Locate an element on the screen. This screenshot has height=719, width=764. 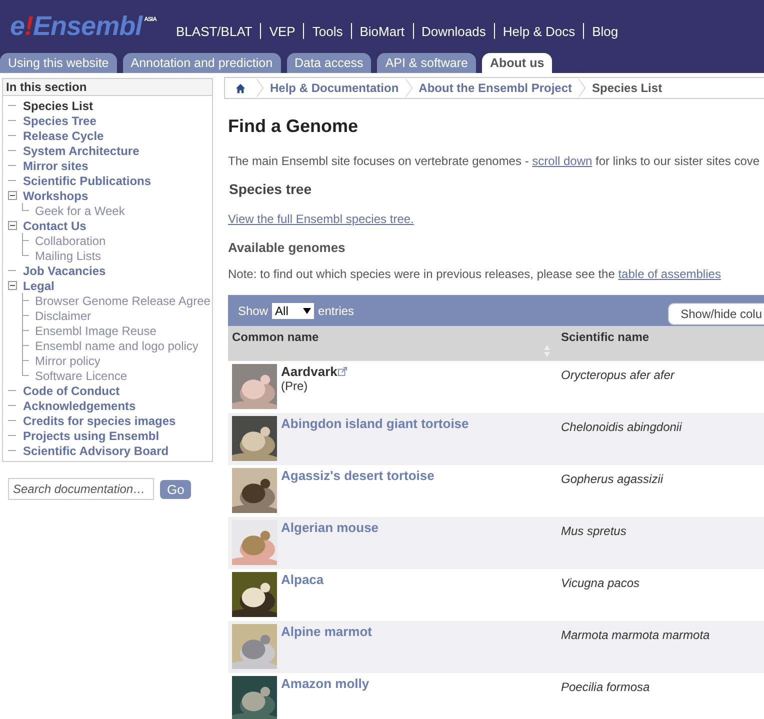
sidebar-link: Species List is located at coordinates (58, 105).